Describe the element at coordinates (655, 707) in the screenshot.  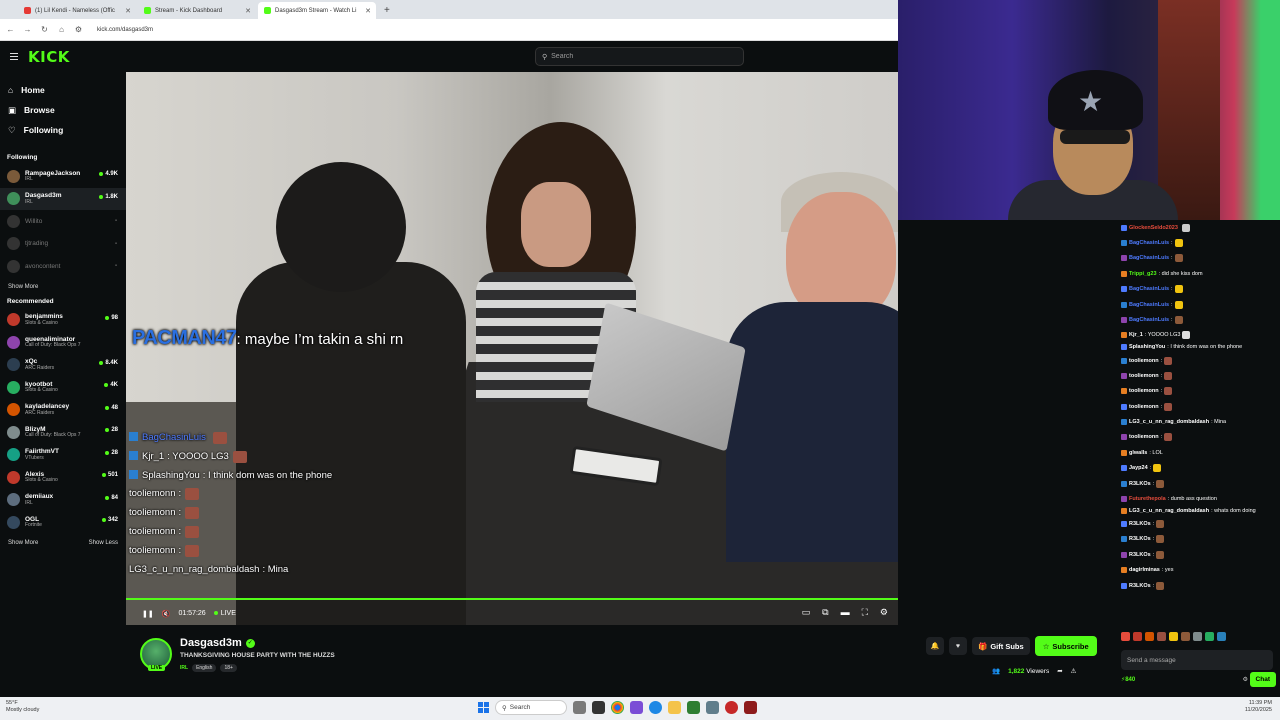
I see `edge-icon` at that location.